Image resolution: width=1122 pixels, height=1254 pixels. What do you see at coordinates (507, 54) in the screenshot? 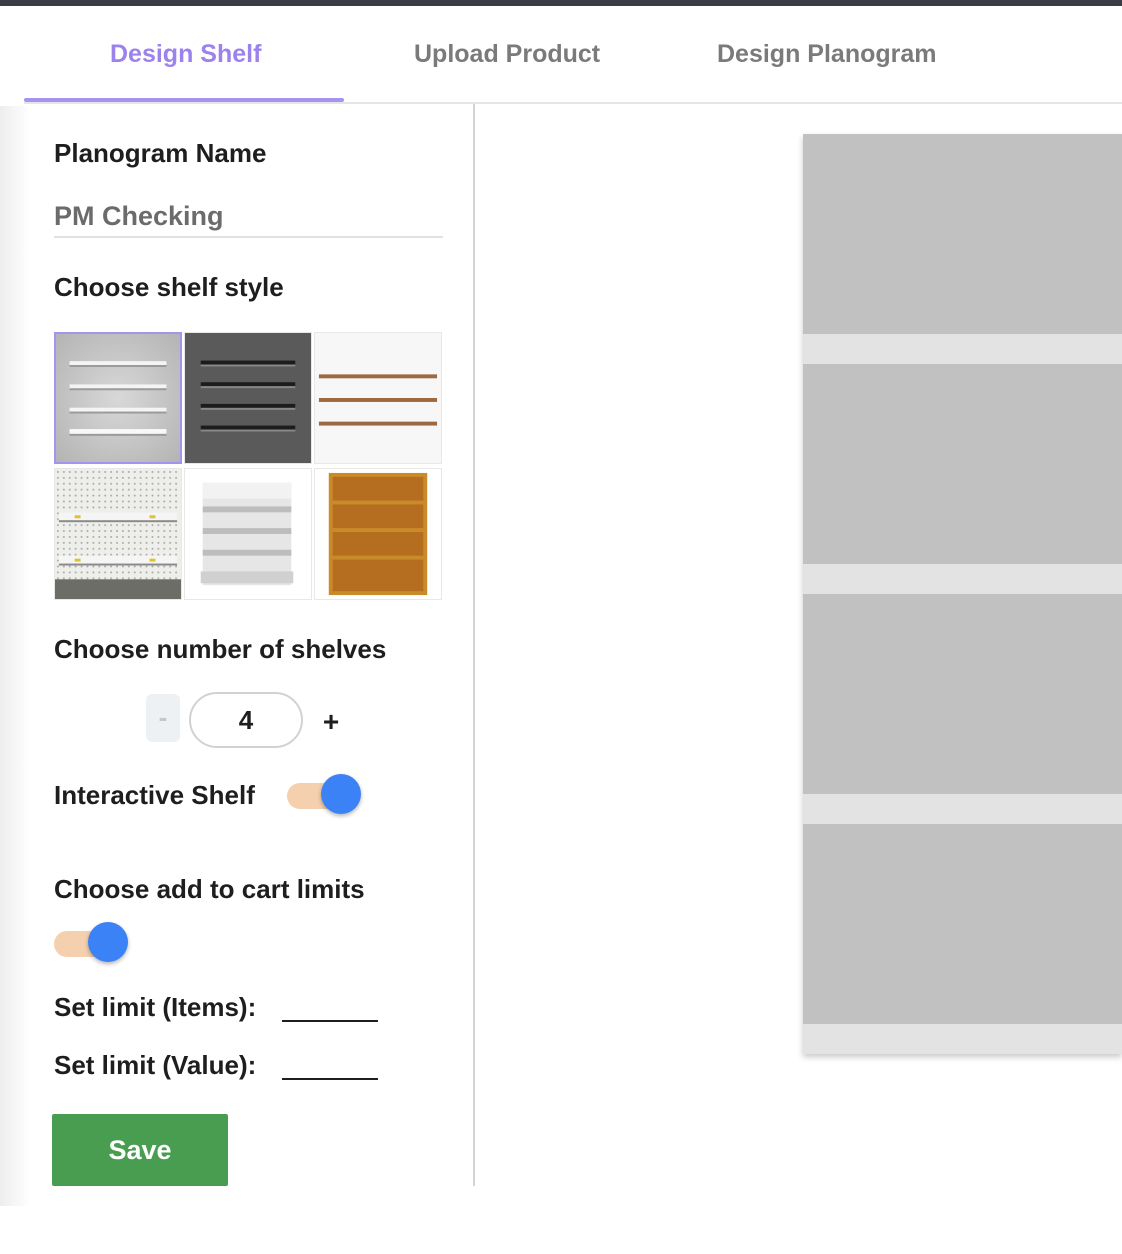
I see `tab-upload-product: Upload Product` at bounding box center [507, 54].